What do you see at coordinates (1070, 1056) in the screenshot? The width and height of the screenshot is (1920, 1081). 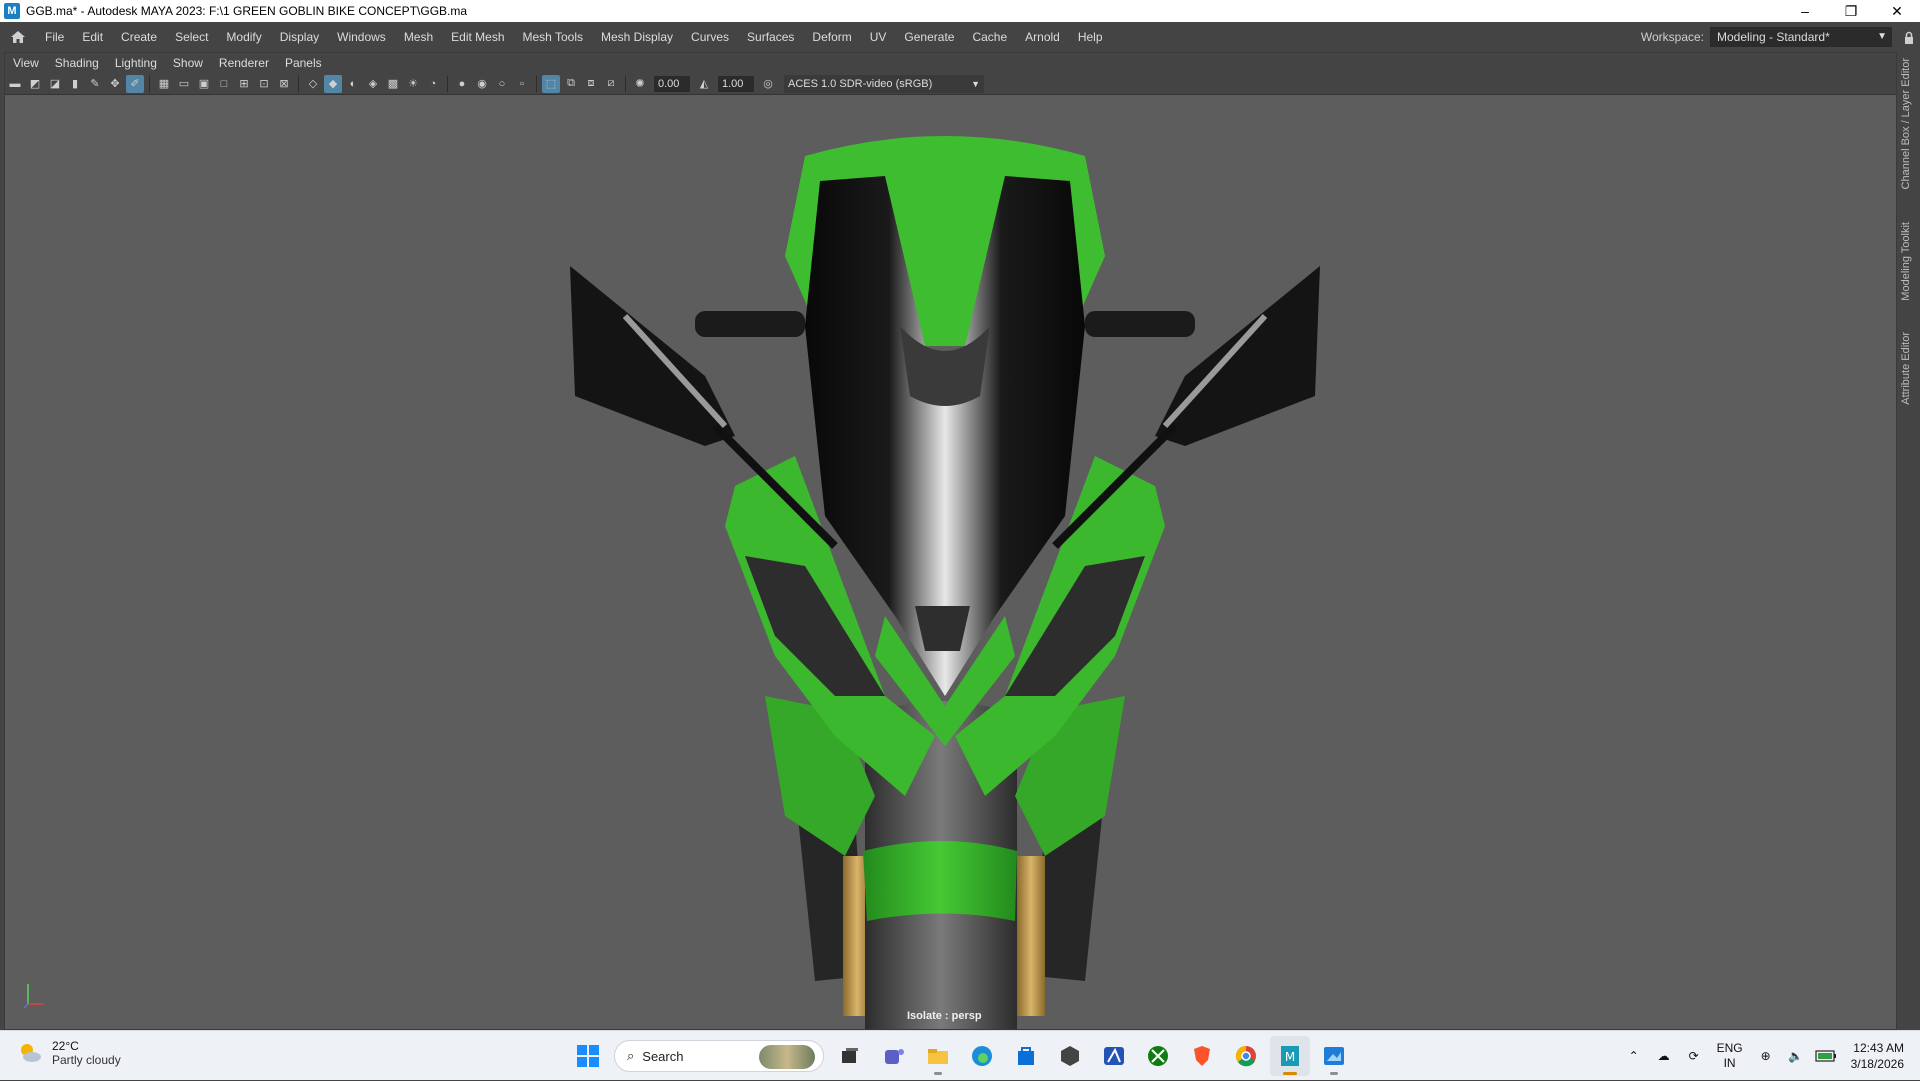 I see `unity-icon` at bounding box center [1070, 1056].